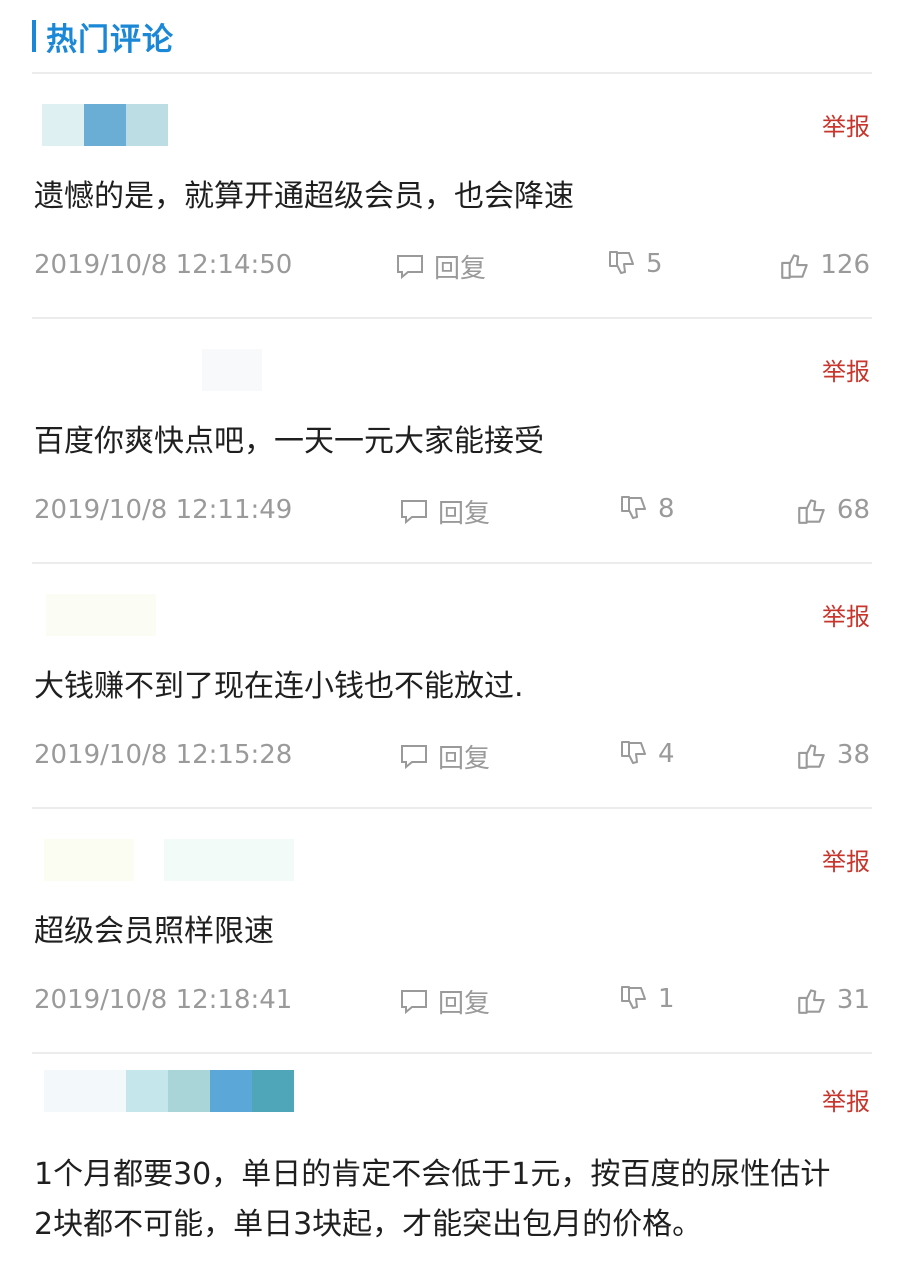 This screenshot has width=907, height=1280. What do you see at coordinates (853, 1000) in the screenshot?
I see `like-count: 31` at bounding box center [853, 1000].